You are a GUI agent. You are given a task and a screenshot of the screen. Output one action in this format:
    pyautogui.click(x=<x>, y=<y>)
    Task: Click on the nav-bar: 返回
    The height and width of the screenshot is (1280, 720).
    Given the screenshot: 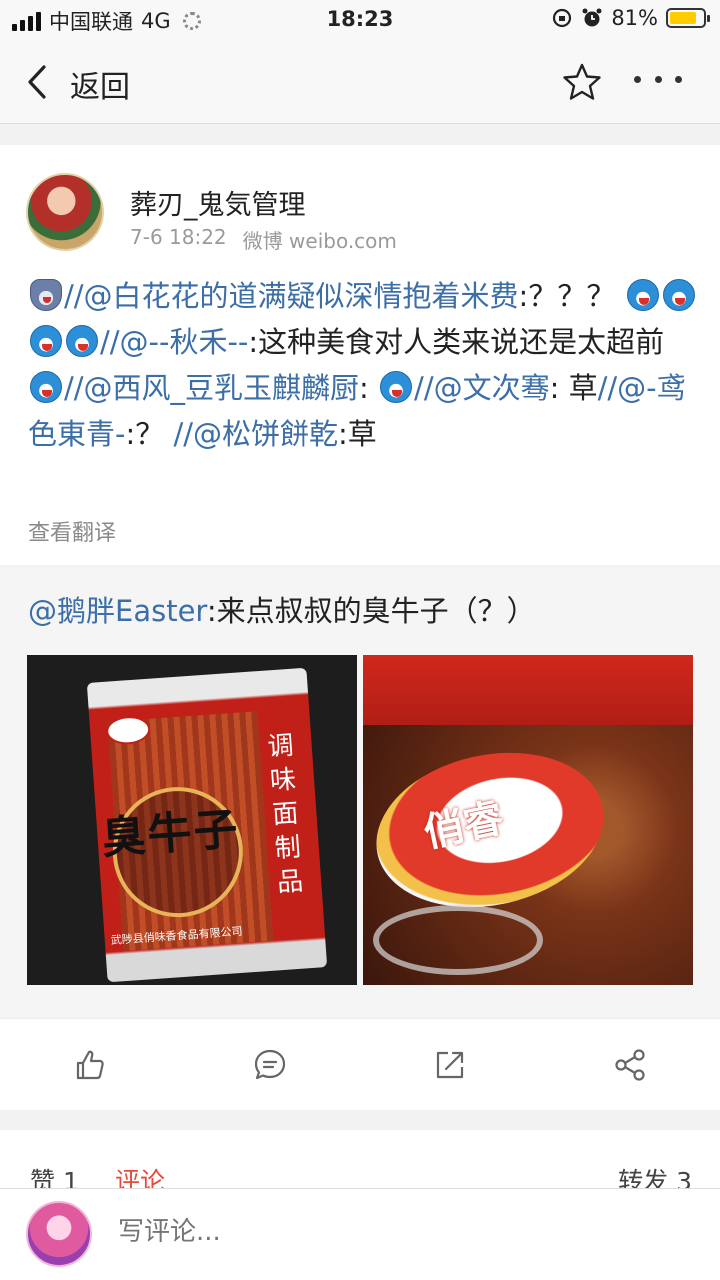 What is the action you would take?
    pyautogui.click(x=360, y=82)
    